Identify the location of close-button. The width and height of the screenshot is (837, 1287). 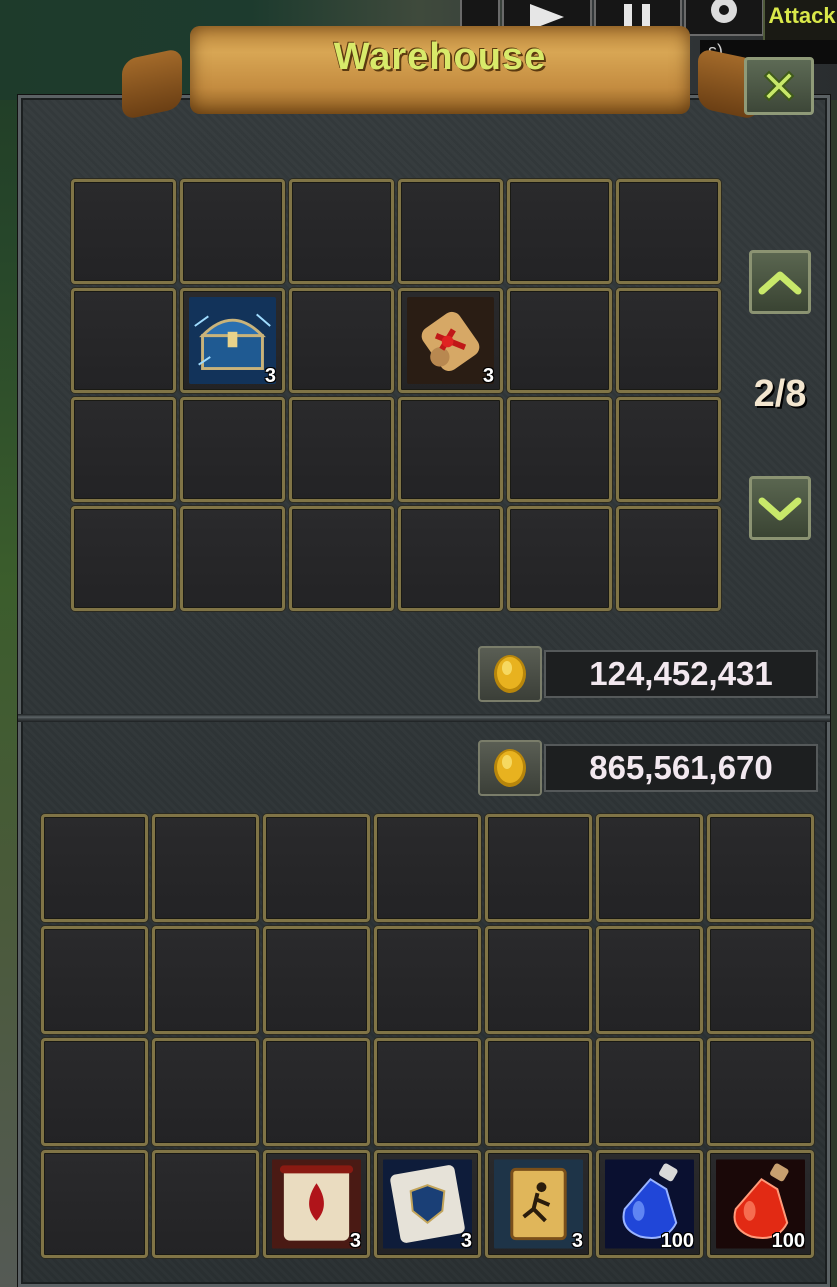
(779, 86).